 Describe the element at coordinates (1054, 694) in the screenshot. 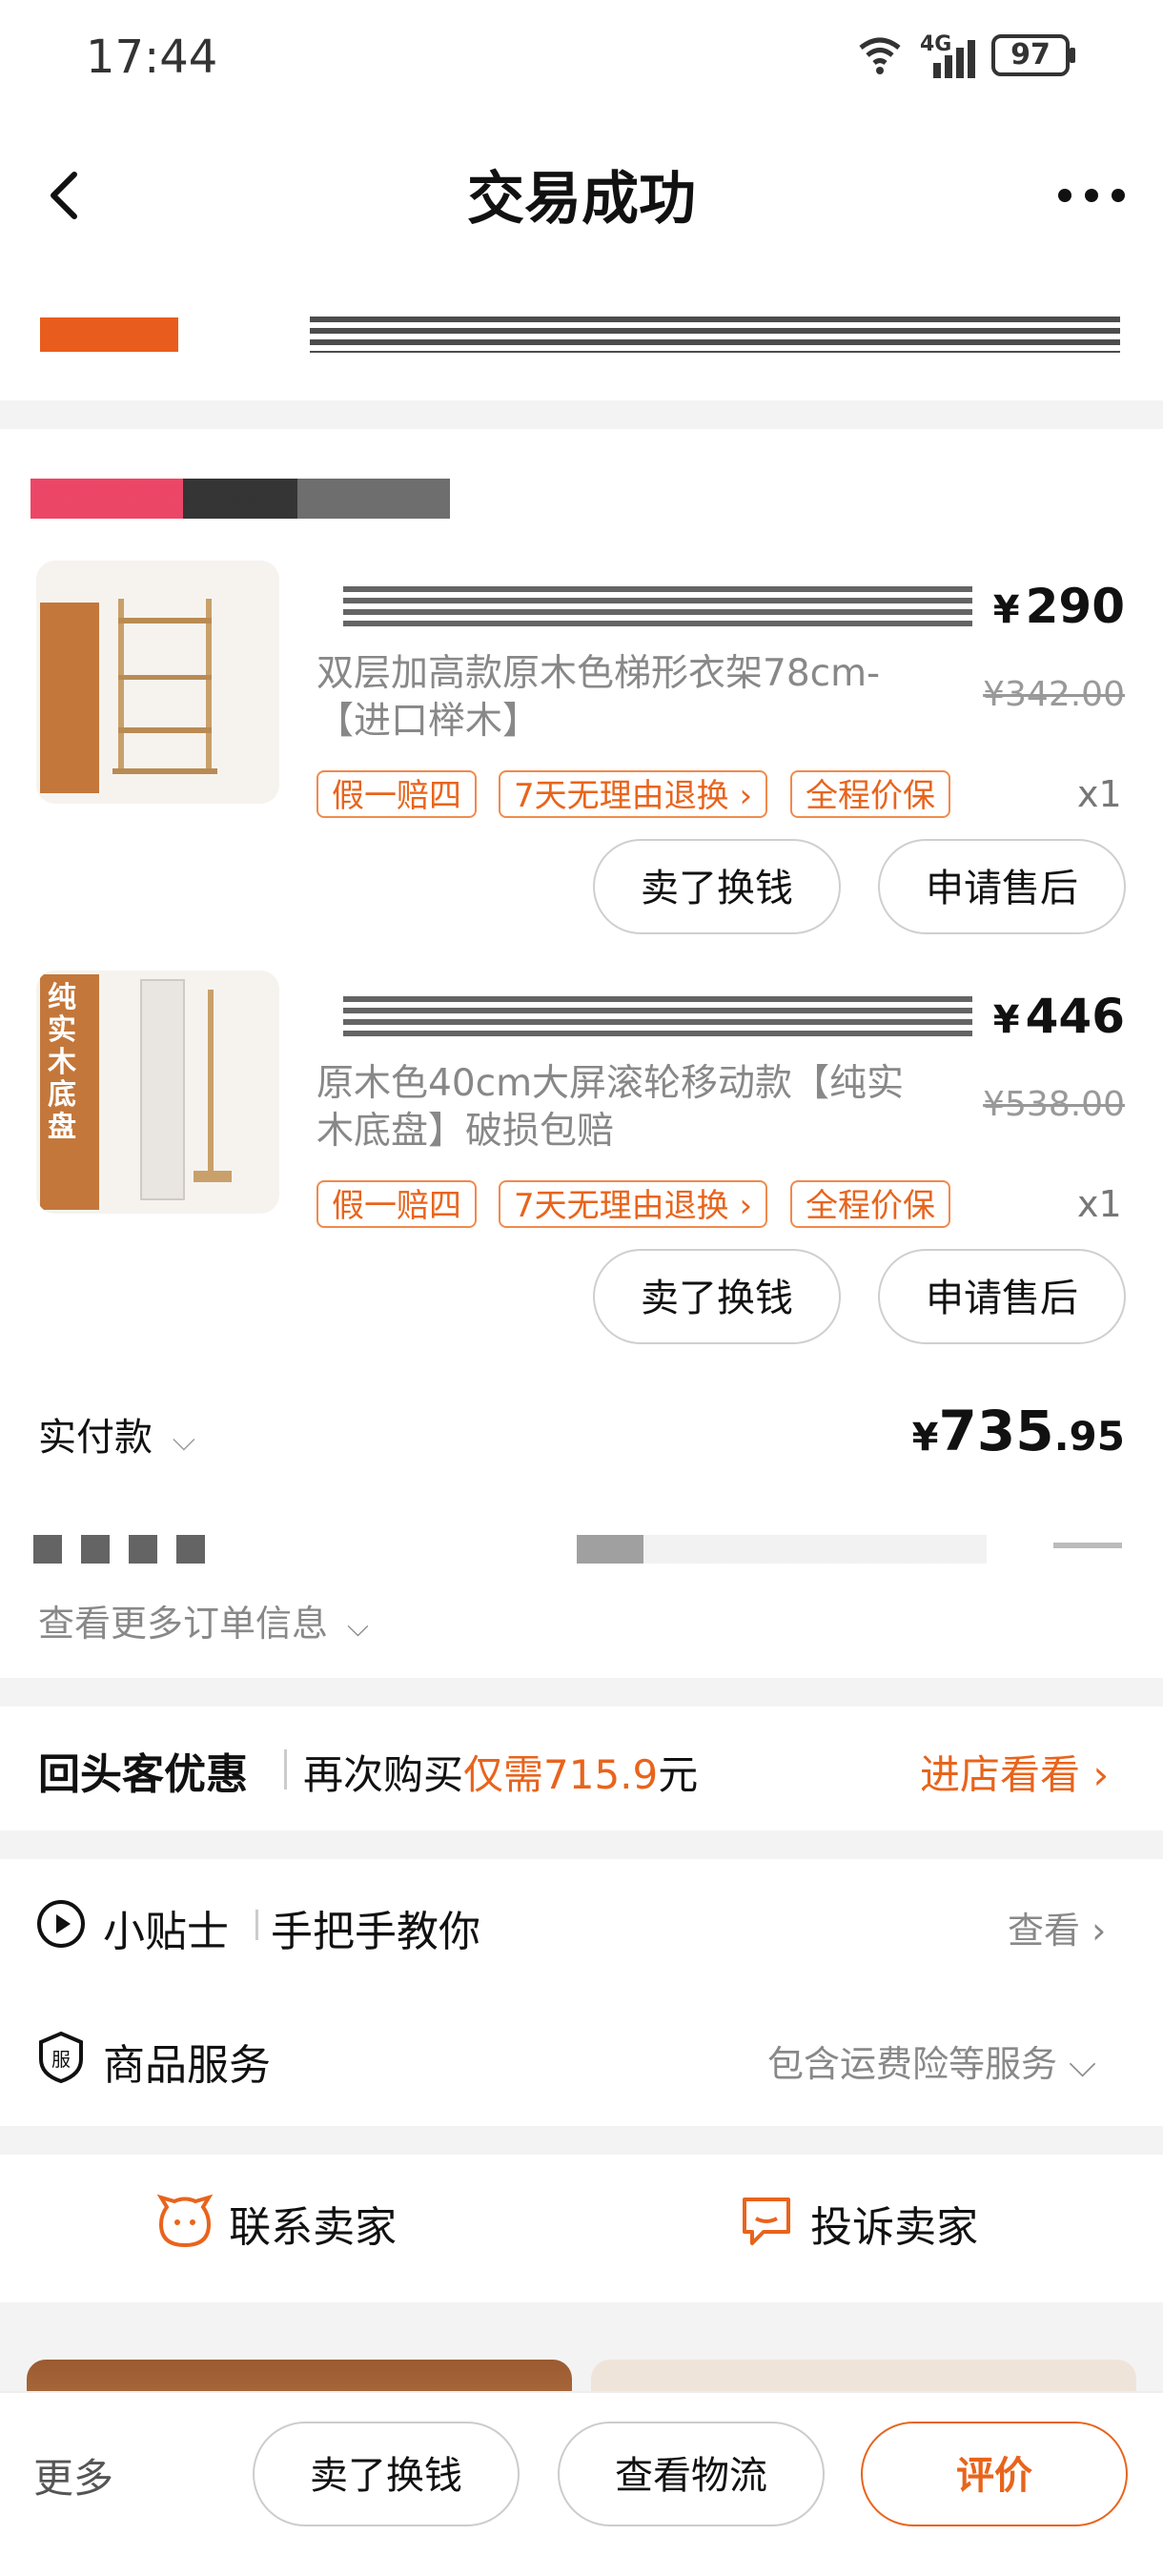

I see `item-original-price: ¥342.00` at that location.